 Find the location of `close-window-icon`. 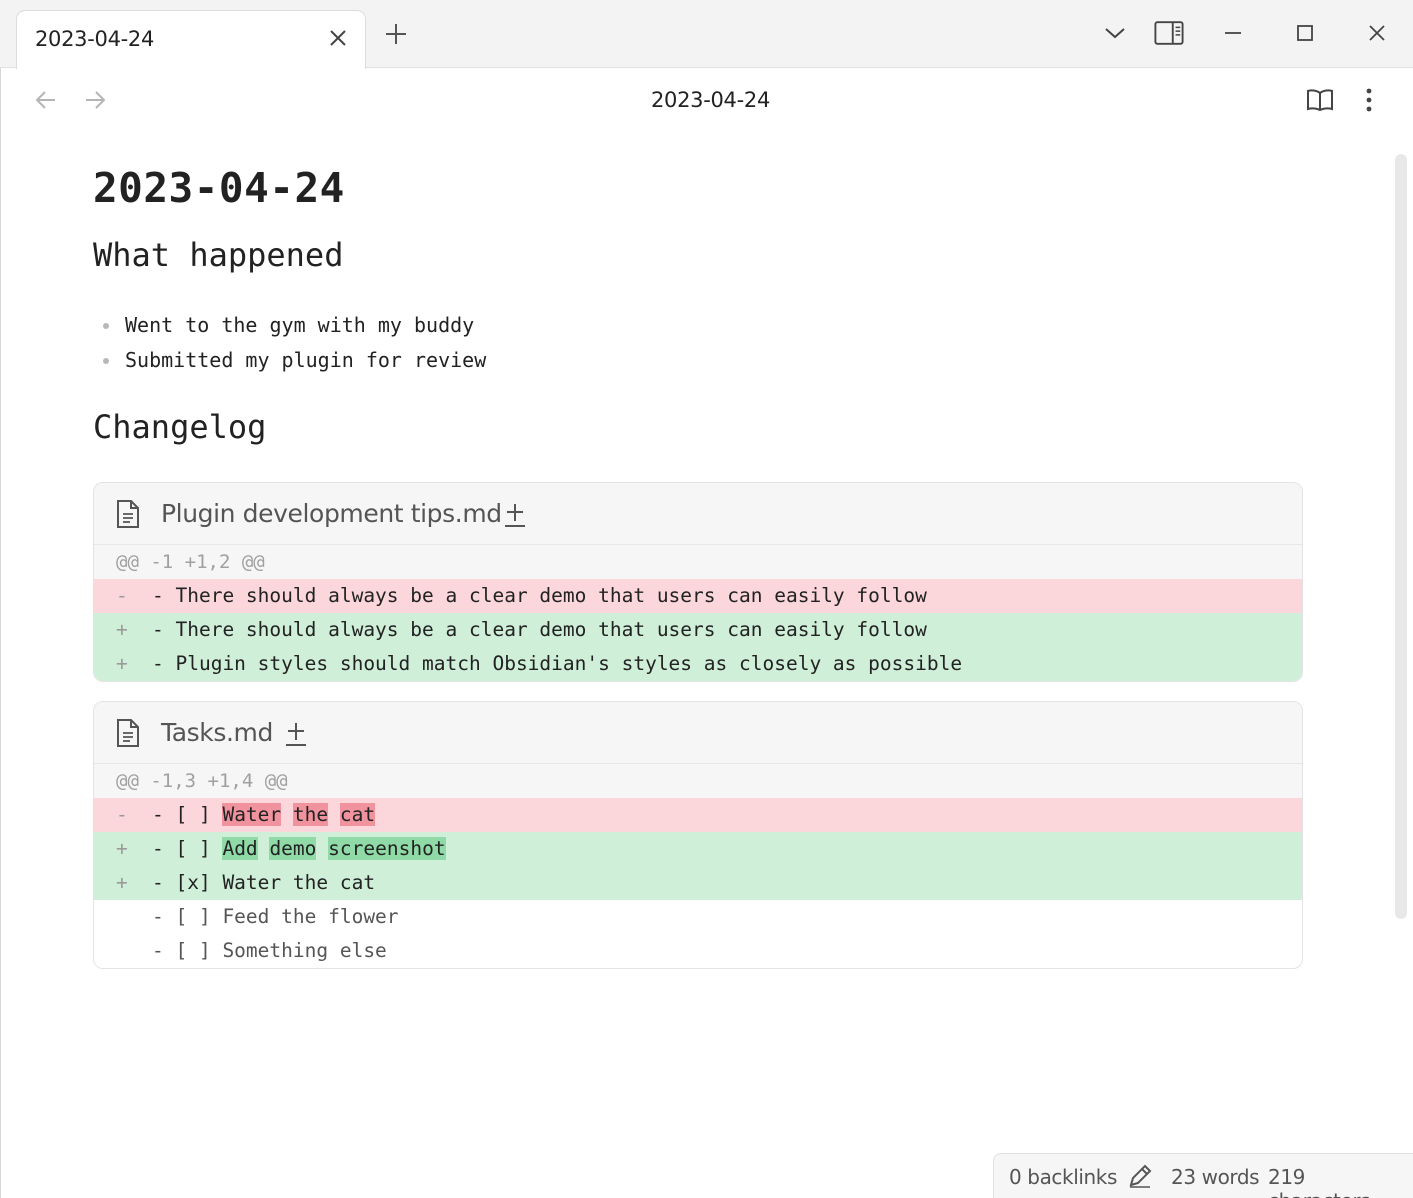

close-window-icon is located at coordinates (1377, 33).